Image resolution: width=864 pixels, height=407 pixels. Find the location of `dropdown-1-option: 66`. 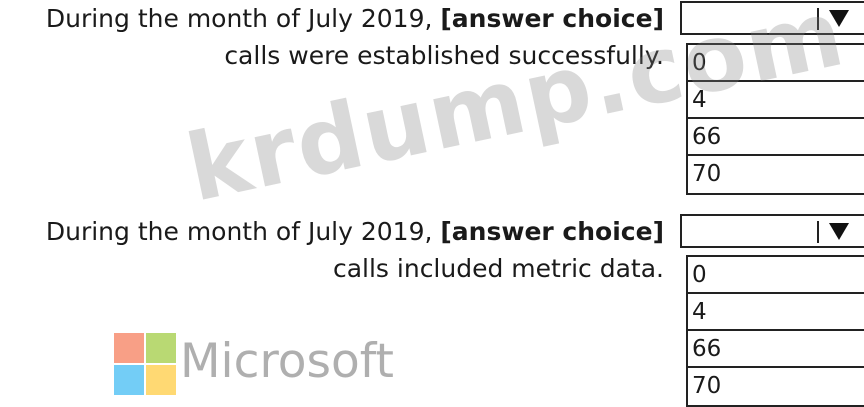

dropdown-1-option: 66 is located at coordinates (776, 137).